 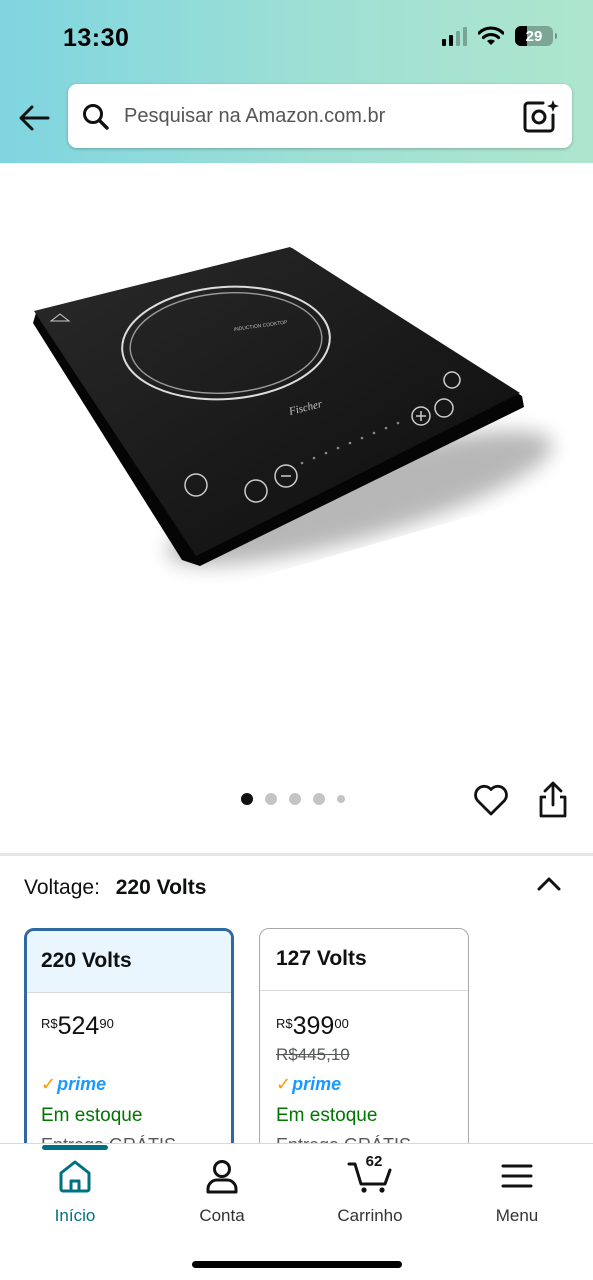 I want to click on search-input, so click(x=319, y=116).